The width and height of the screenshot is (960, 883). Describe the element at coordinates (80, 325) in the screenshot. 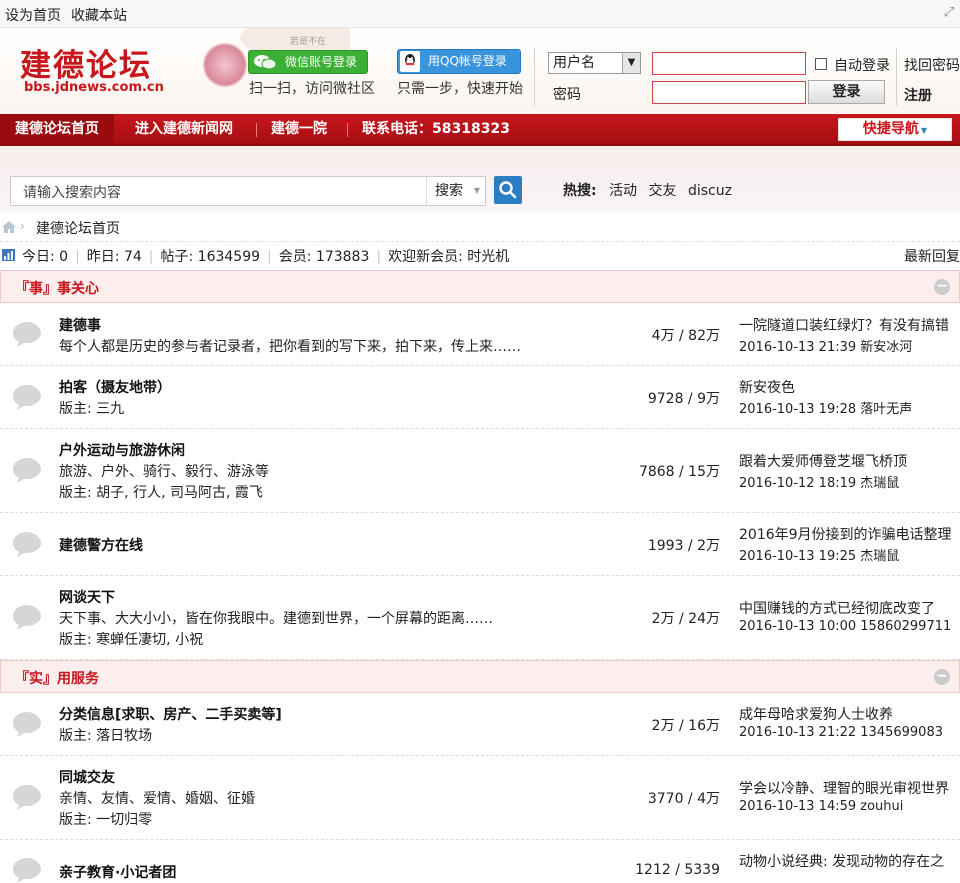

I see `forum-title: 建德事` at that location.